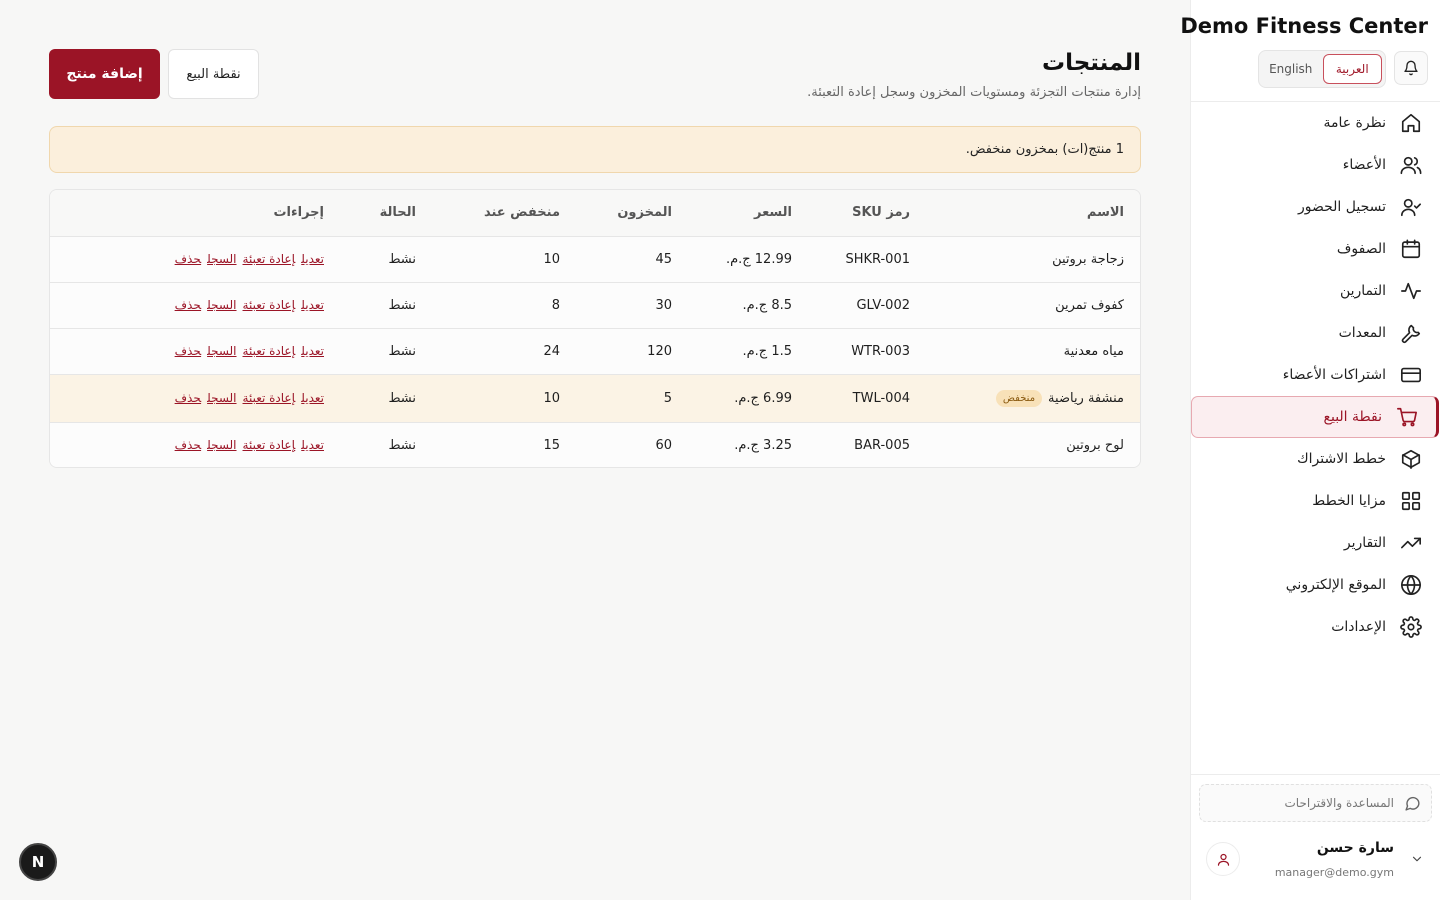 The height and width of the screenshot is (900, 1440). What do you see at coordinates (1091, 63) in the screenshot?
I see `page-title: المنتجات` at bounding box center [1091, 63].